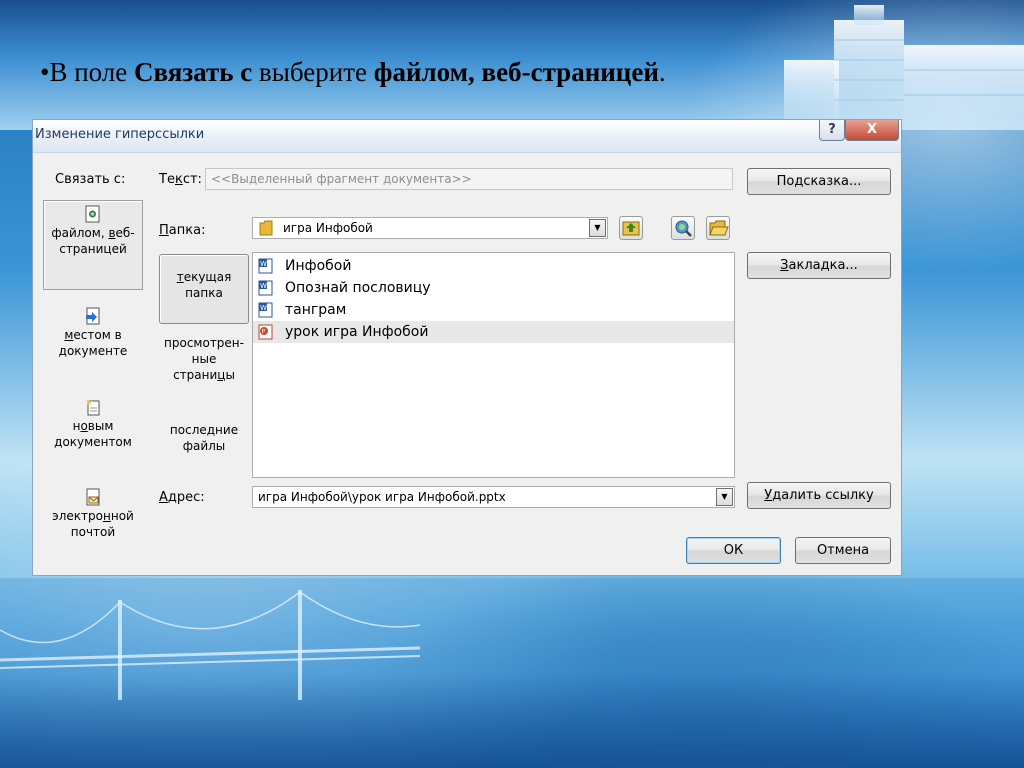 Image resolution: width=1024 pixels, height=768 pixels. I want to click on button-label-accel: У, so click(768, 495).